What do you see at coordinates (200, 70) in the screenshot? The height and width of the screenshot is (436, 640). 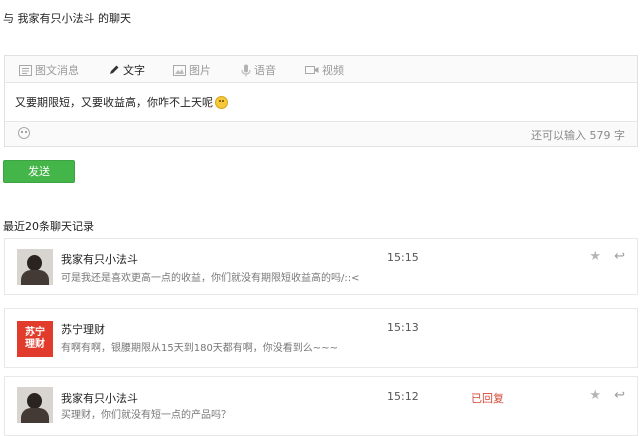 I see `tab-image-label: 图片` at bounding box center [200, 70].